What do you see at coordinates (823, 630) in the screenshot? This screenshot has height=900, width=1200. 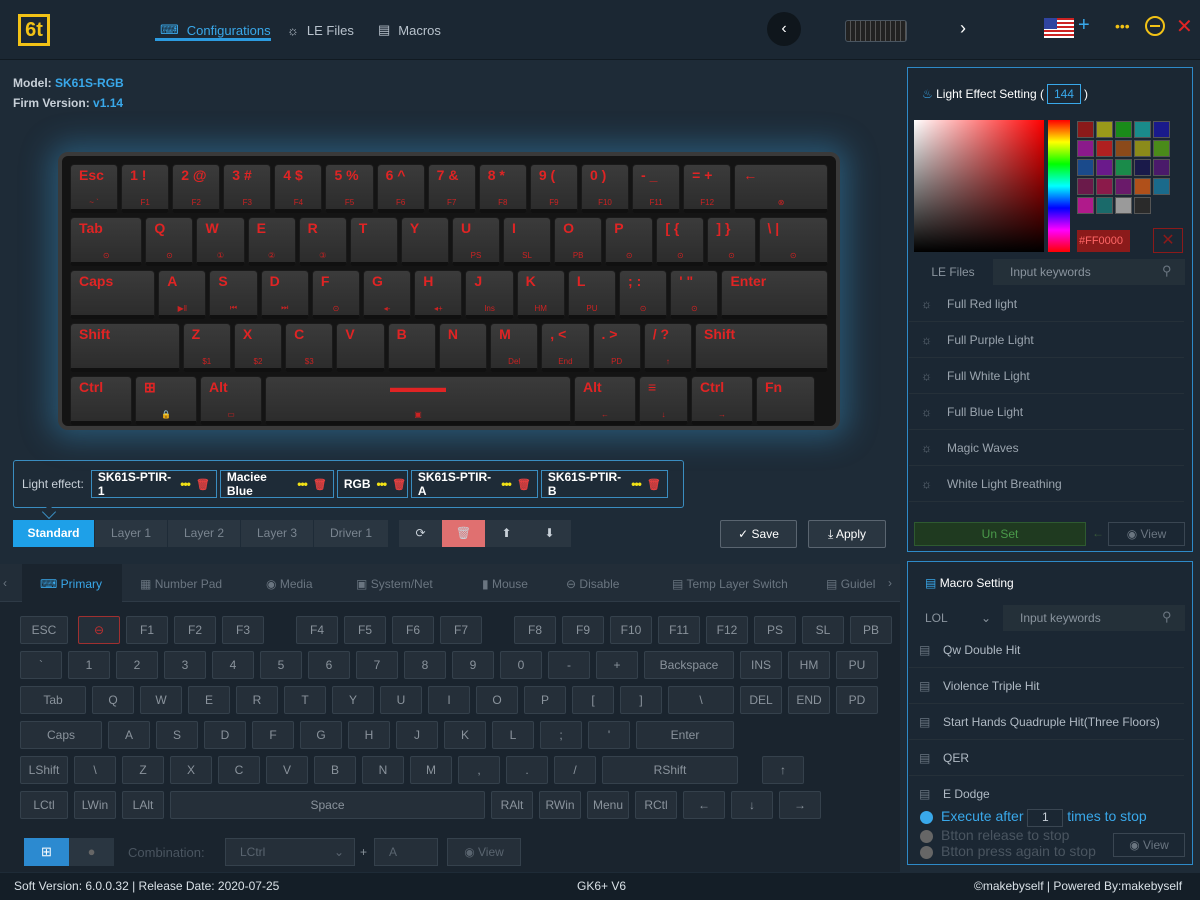 I see `virtual-key: SL` at bounding box center [823, 630].